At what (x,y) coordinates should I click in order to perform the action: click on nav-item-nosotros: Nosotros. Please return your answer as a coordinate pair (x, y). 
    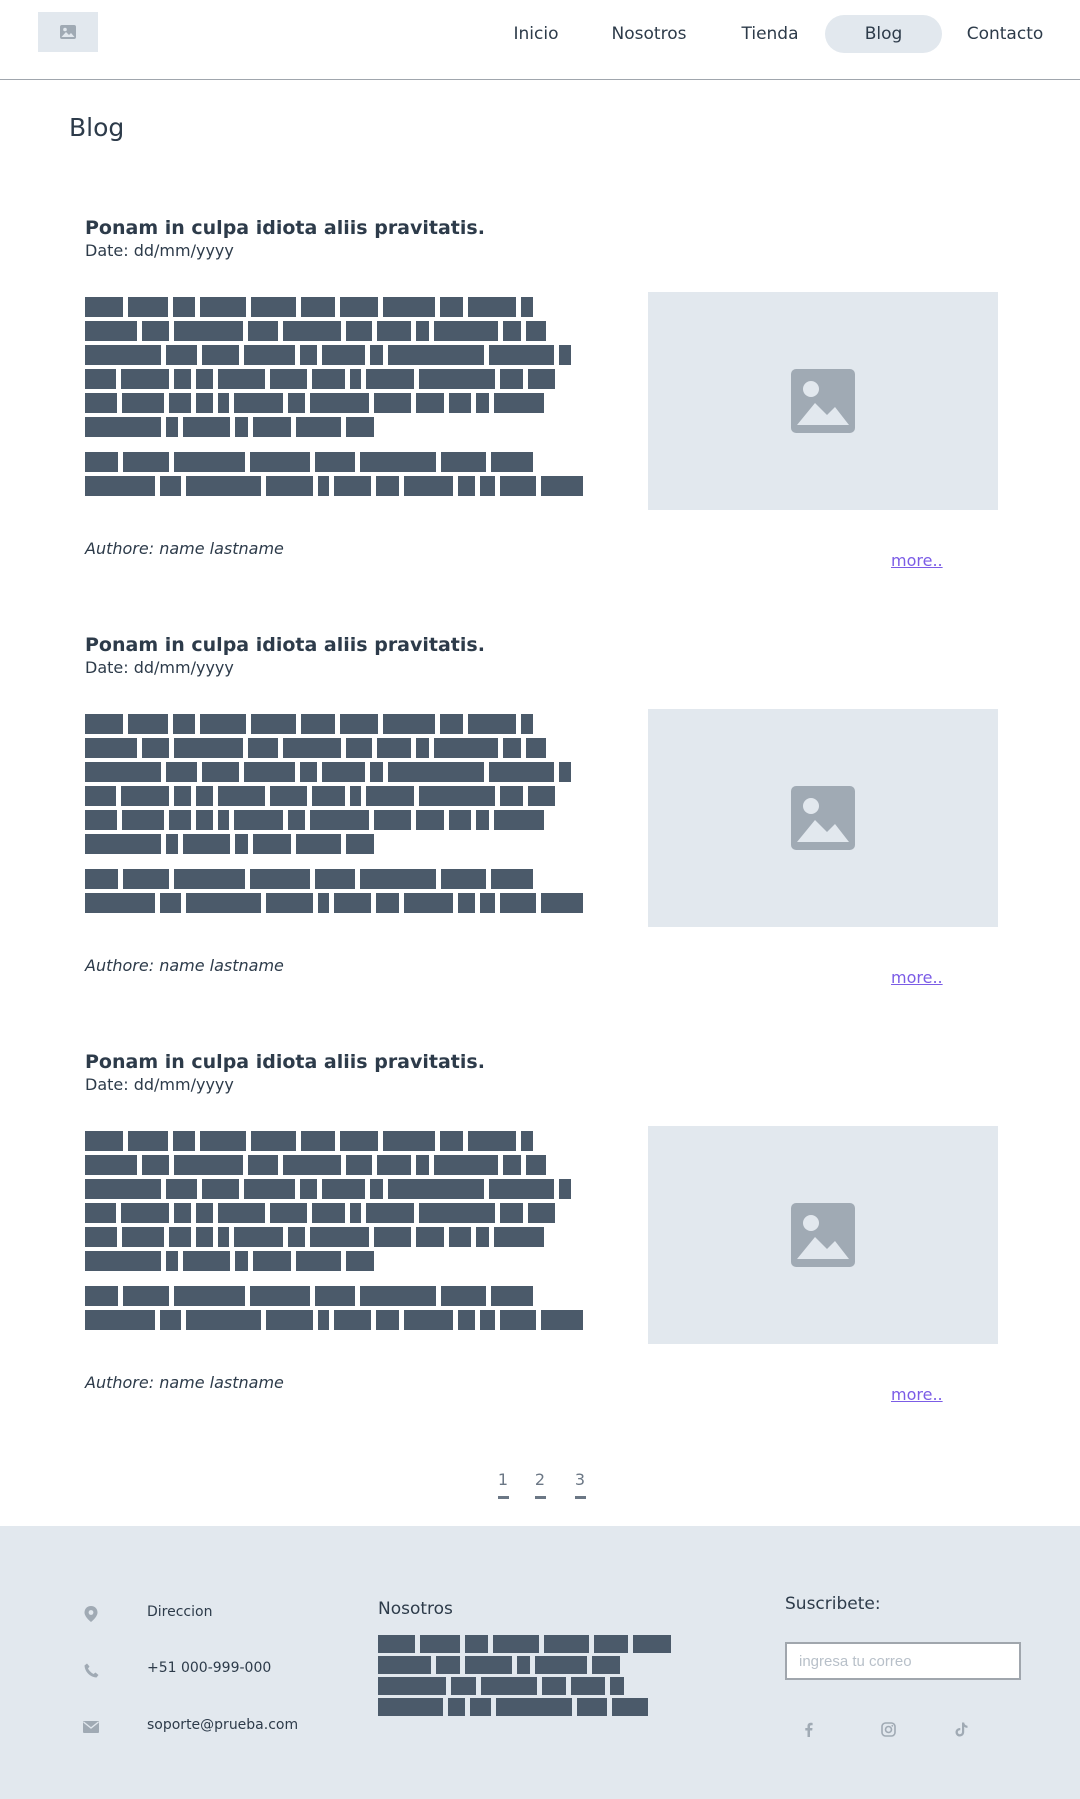
    Looking at the image, I should click on (649, 34).